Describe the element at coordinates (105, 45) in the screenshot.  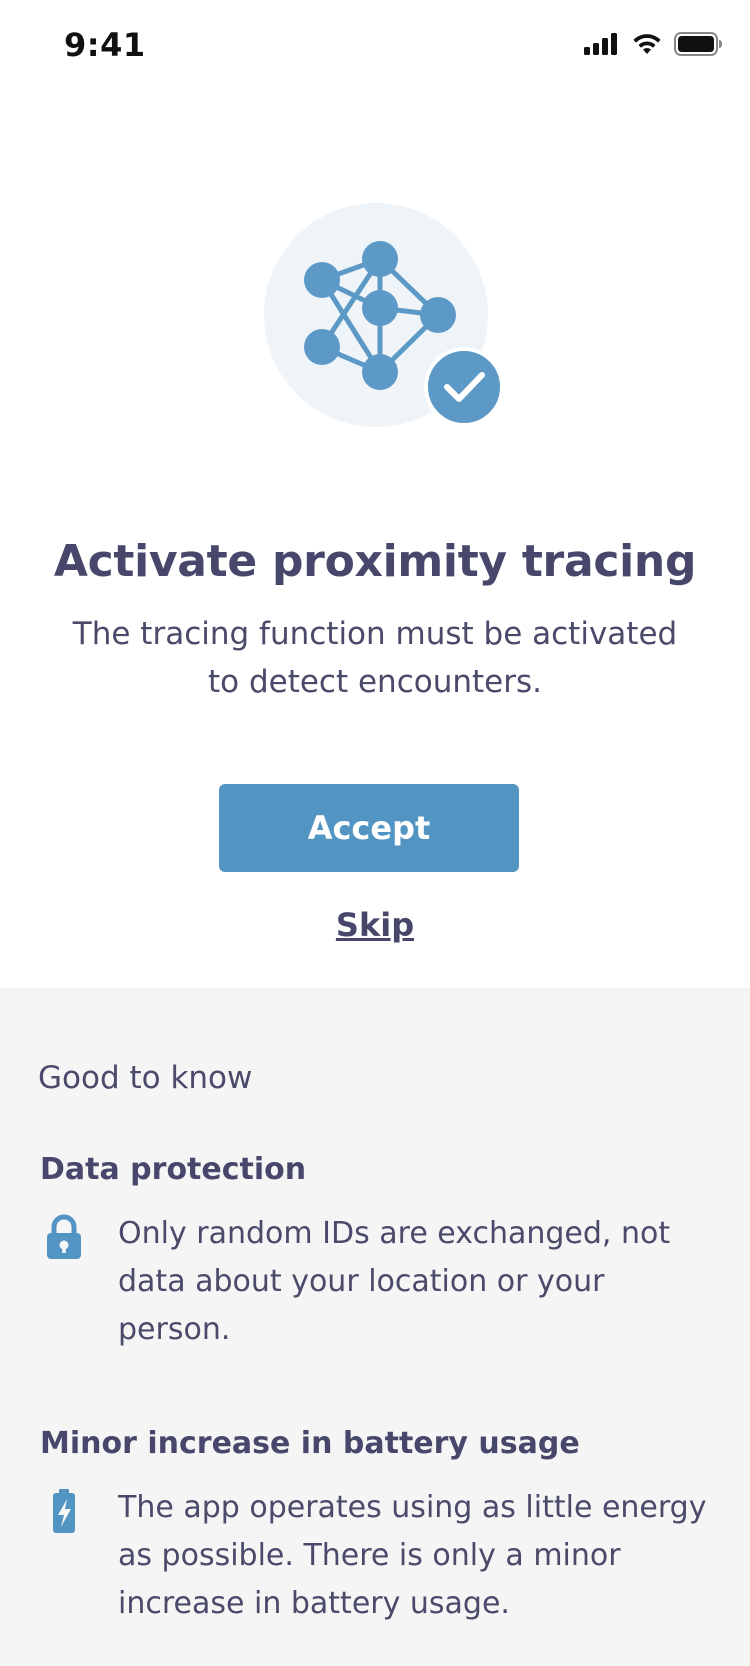
I see `status-time: 9:41` at that location.